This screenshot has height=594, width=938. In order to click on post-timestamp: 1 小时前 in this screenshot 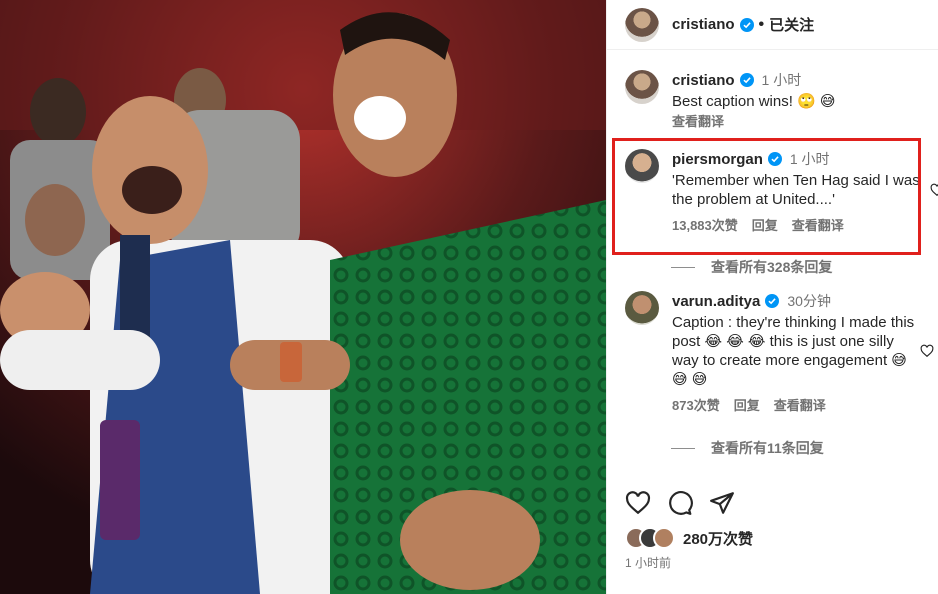, I will do `click(648, 563)`.